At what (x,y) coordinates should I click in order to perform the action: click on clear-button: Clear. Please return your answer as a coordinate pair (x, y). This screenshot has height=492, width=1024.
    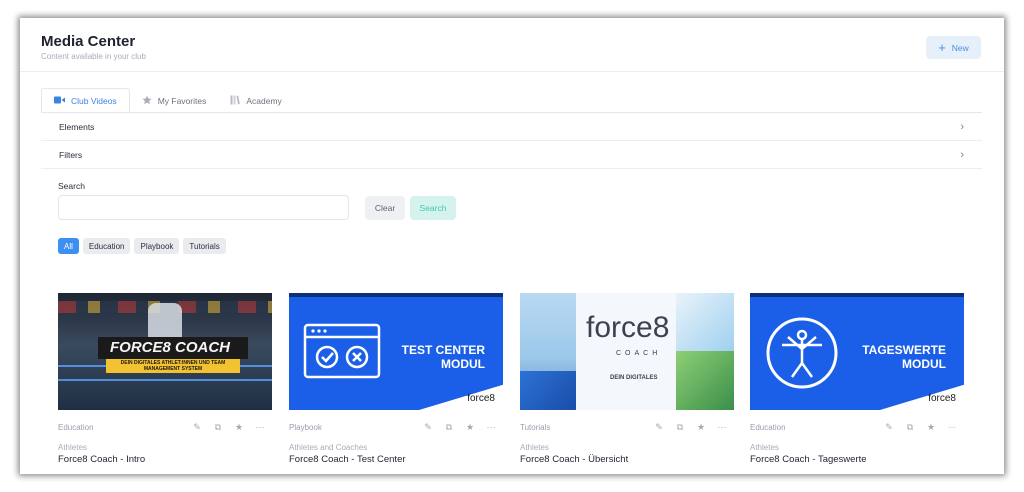
    Looking at the image, I should click on (385, 208).